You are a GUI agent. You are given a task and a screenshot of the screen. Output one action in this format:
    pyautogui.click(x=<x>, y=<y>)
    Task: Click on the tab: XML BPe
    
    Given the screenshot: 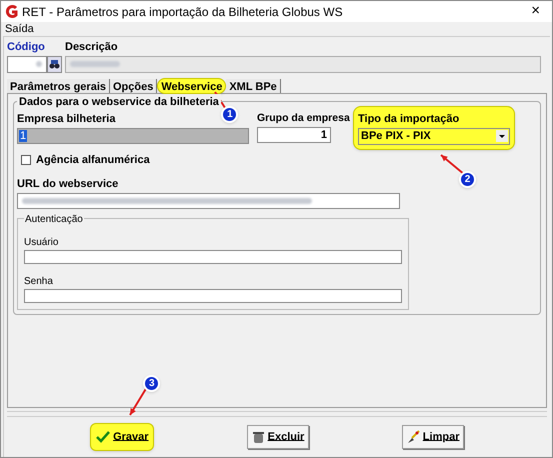 What is the action you would take?
    pyautogui.click(x=253, y=85)
    